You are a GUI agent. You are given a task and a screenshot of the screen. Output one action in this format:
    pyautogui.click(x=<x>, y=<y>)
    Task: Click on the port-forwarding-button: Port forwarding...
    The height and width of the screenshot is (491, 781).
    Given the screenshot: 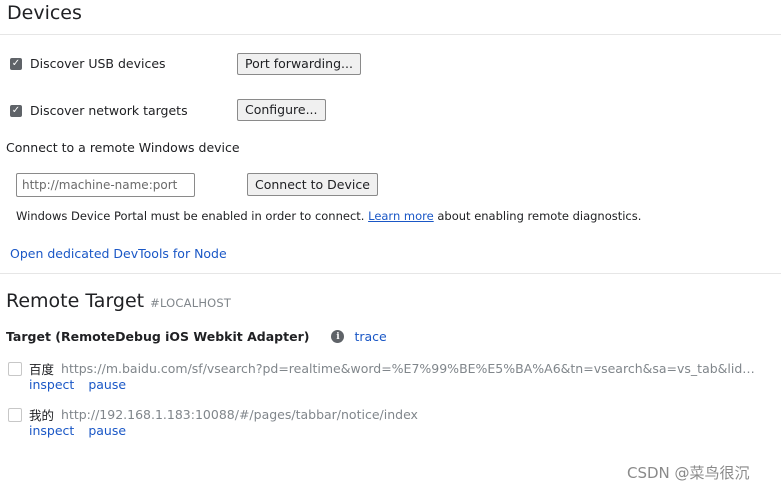 What is the action you would take?
    pyautogui.click(x=299, y=64)
    